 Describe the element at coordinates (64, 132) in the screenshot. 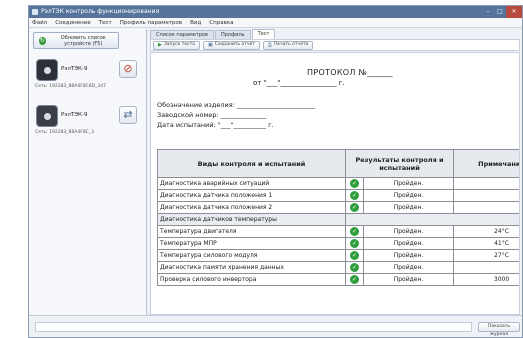

I see `device-serial: Сеть: 192283_88A4F8C_3` at that location.